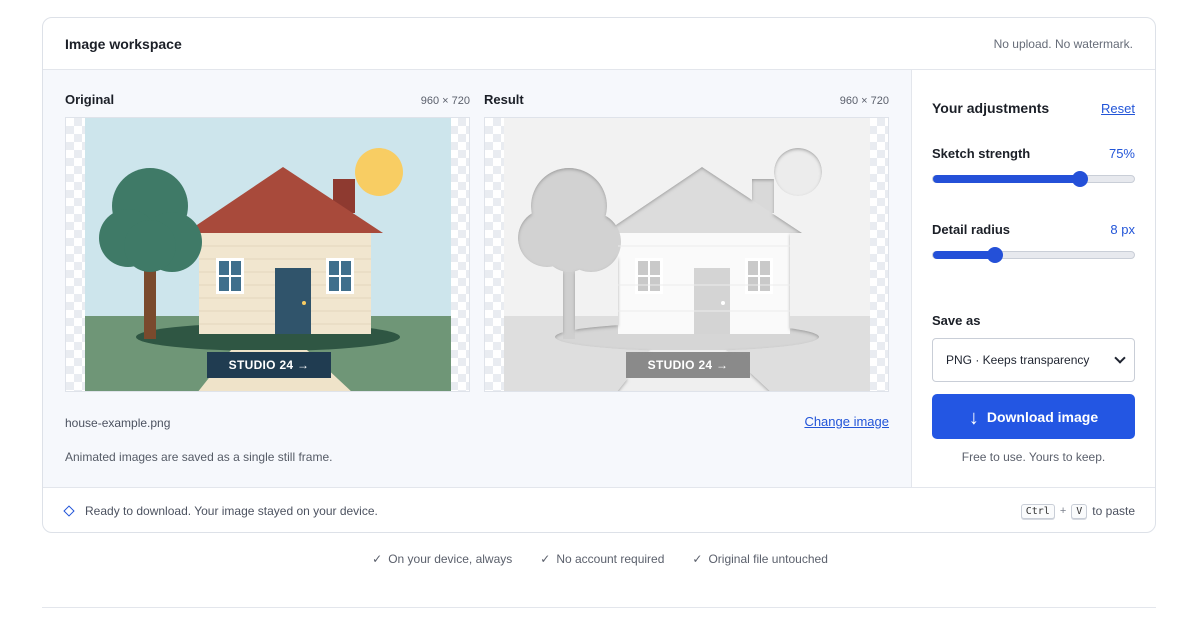 Image resolution: width=1200 pixels, height=630 pixels. Describe the element at coordinates (971, 229) in the screenshot. I see `detail-radius-label: Detail radius` at that location.